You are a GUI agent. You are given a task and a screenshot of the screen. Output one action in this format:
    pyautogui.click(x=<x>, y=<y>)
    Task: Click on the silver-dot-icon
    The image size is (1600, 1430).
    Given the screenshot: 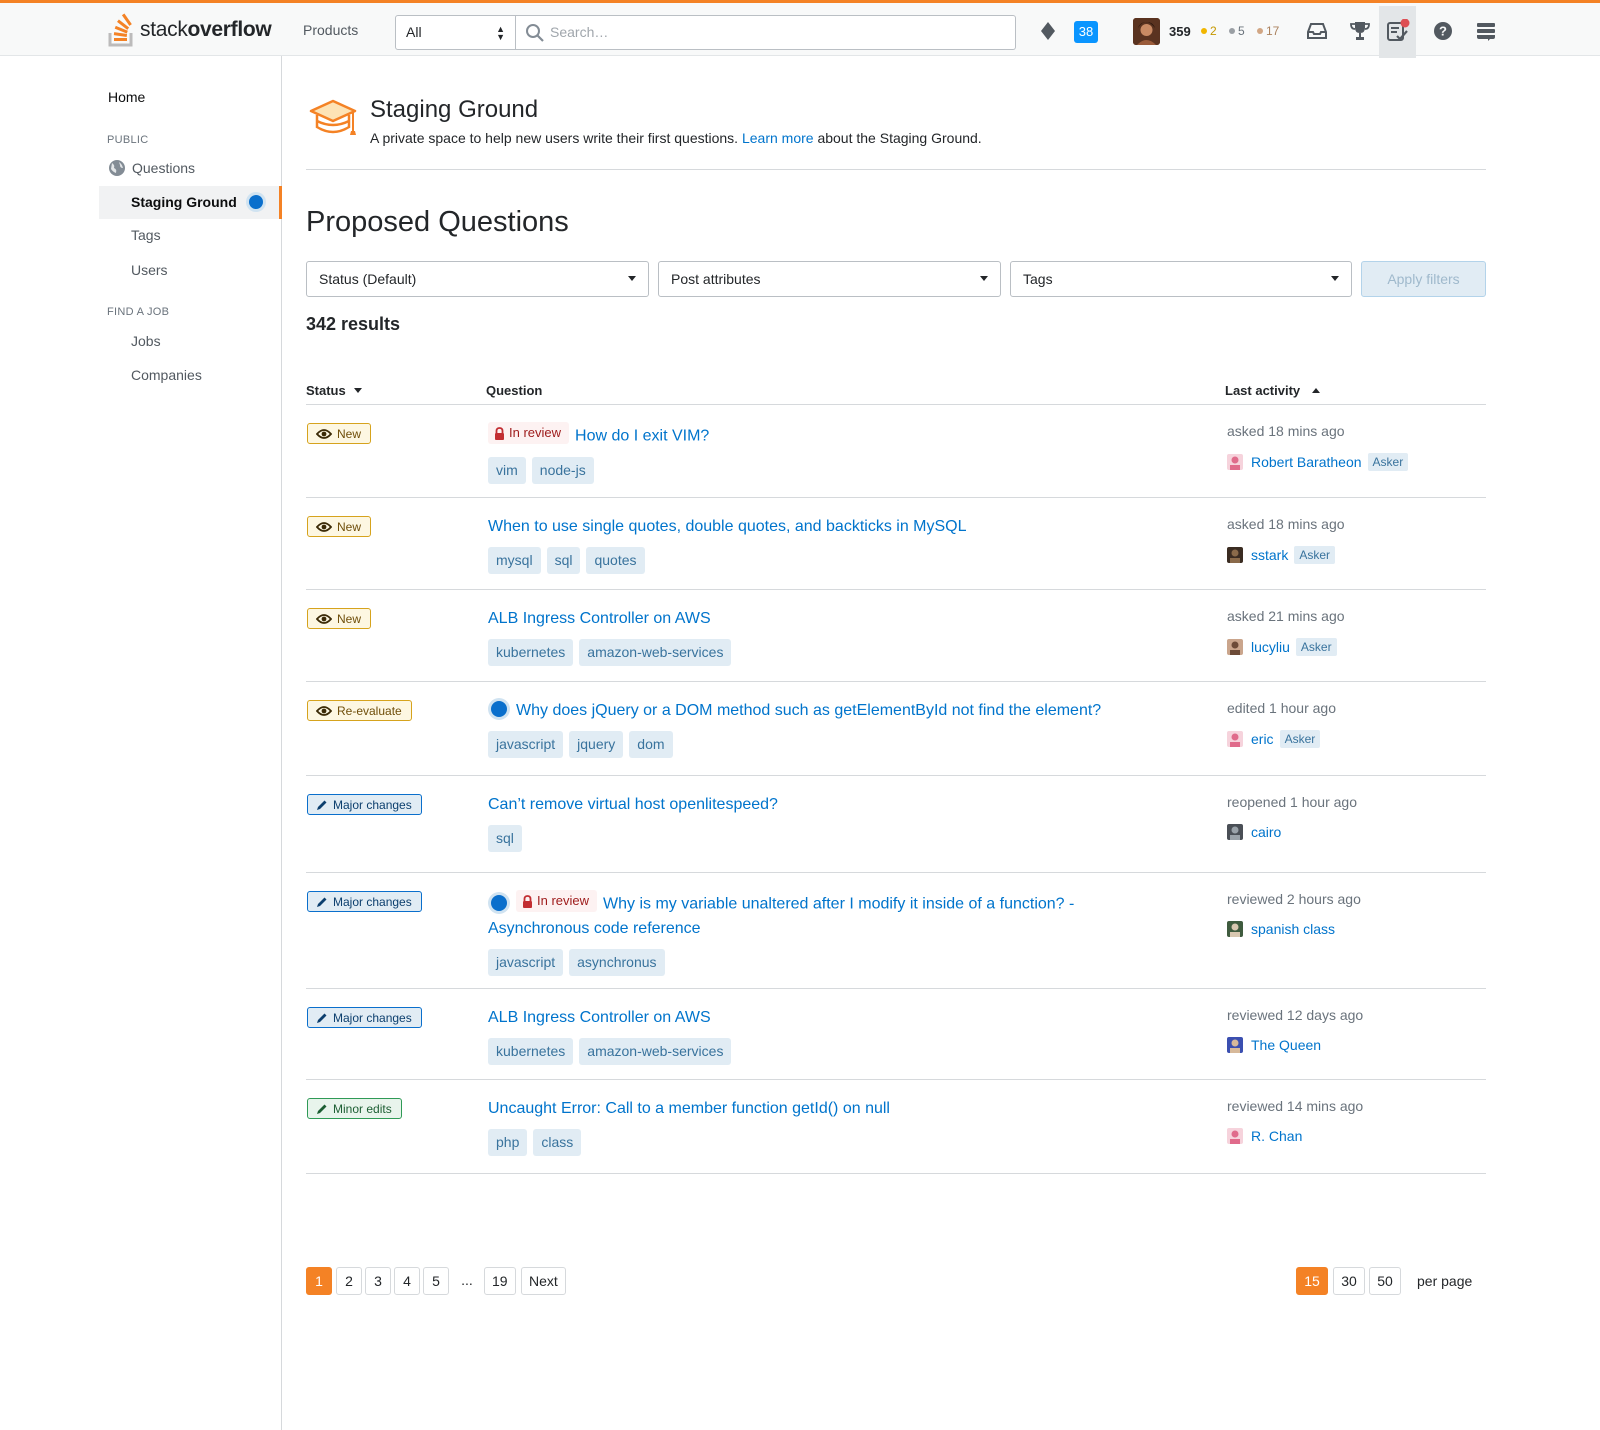 What is the action you would take?
    pyautogui.click(x=1232, y=31)
    